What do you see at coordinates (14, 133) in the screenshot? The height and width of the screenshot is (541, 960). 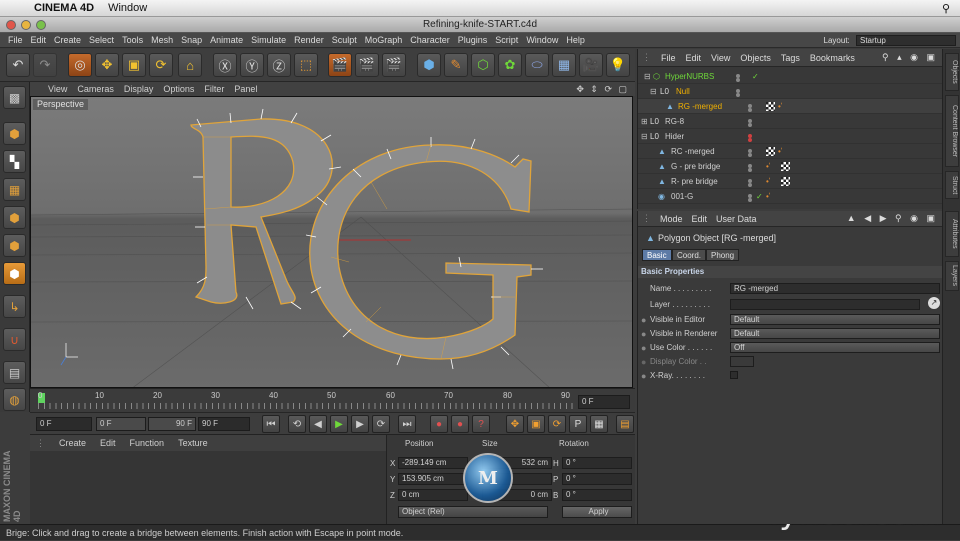 I see `model-mode-icon: ⬢` at bounding box center [14, 133].